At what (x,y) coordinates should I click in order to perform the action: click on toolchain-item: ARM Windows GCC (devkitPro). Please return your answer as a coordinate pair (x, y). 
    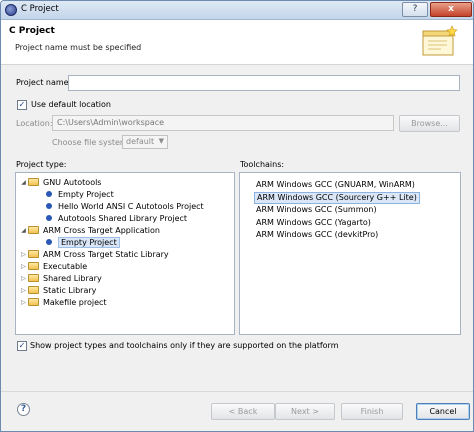
    Looking at the image, I should click on (317, 235).